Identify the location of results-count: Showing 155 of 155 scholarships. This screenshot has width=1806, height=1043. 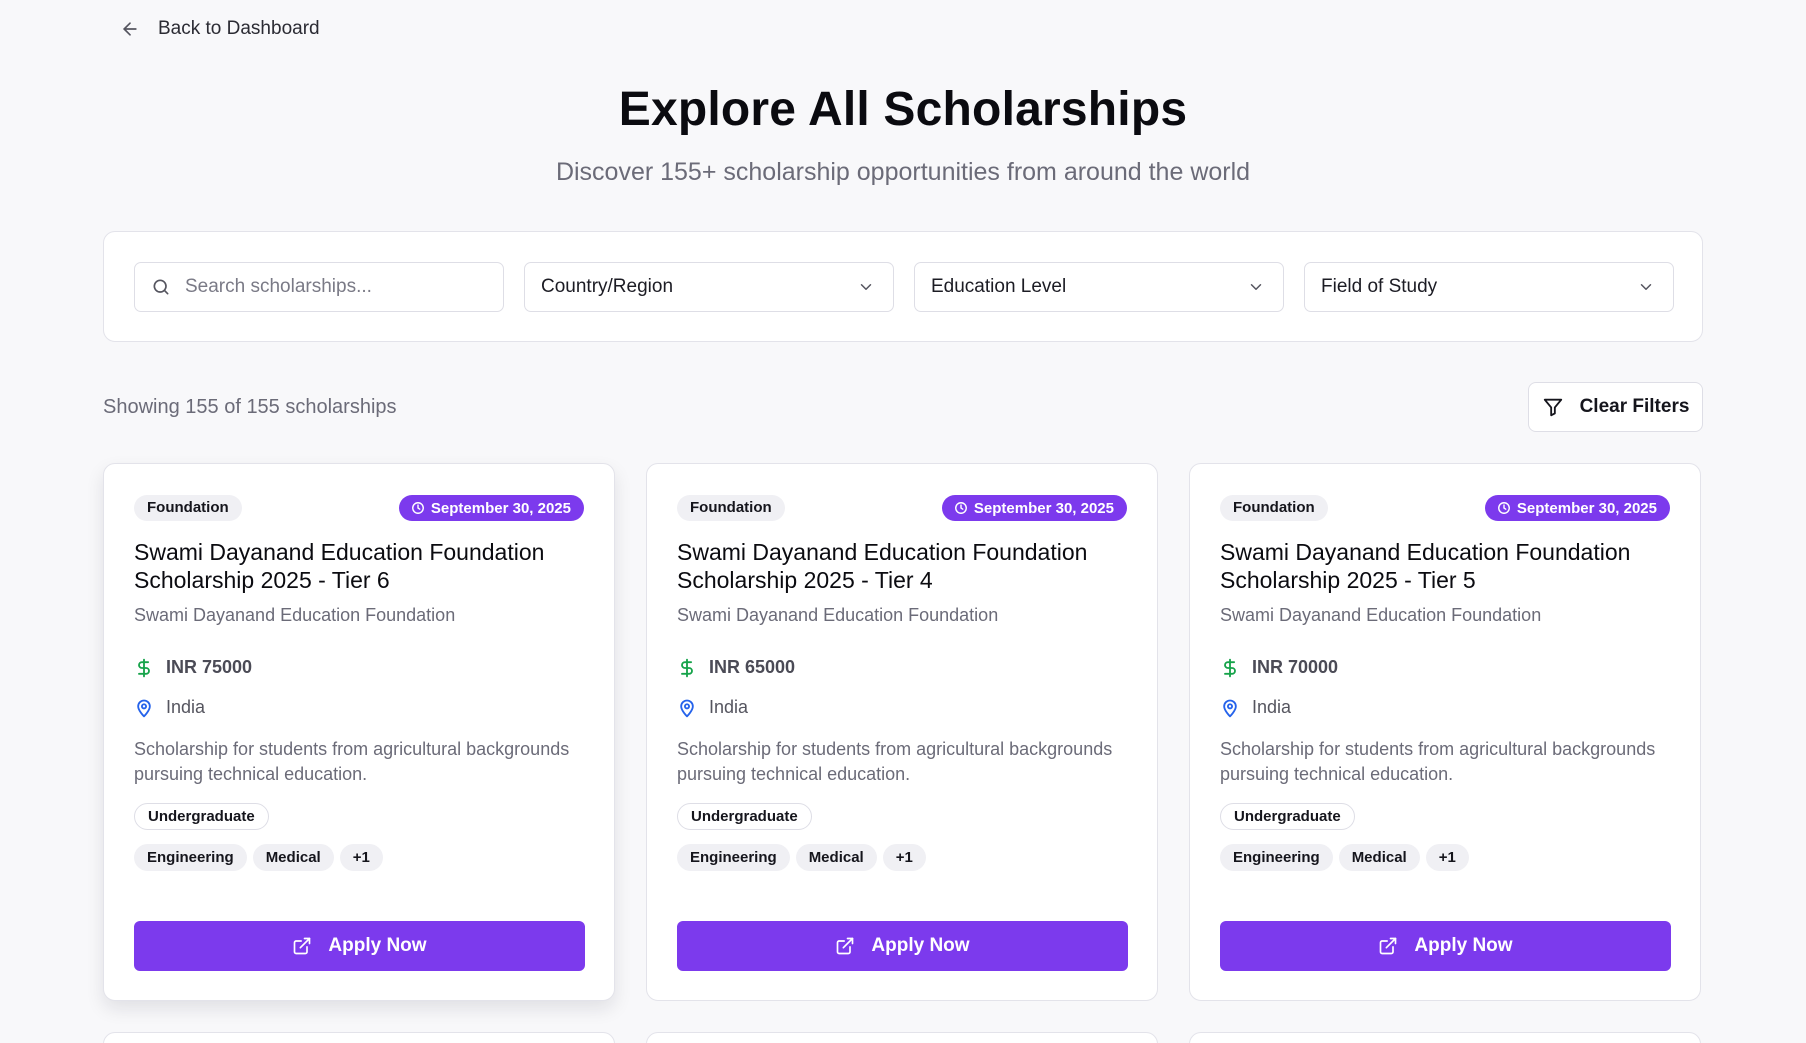
(250, 407).